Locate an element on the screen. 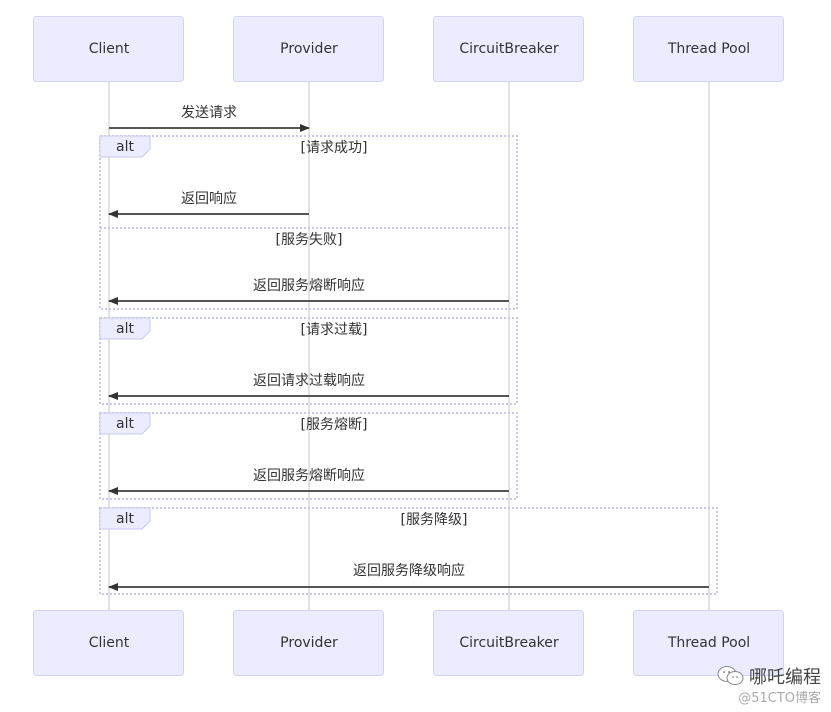  alt-block: alt [服务降级] is located at coordinates (408, 551).